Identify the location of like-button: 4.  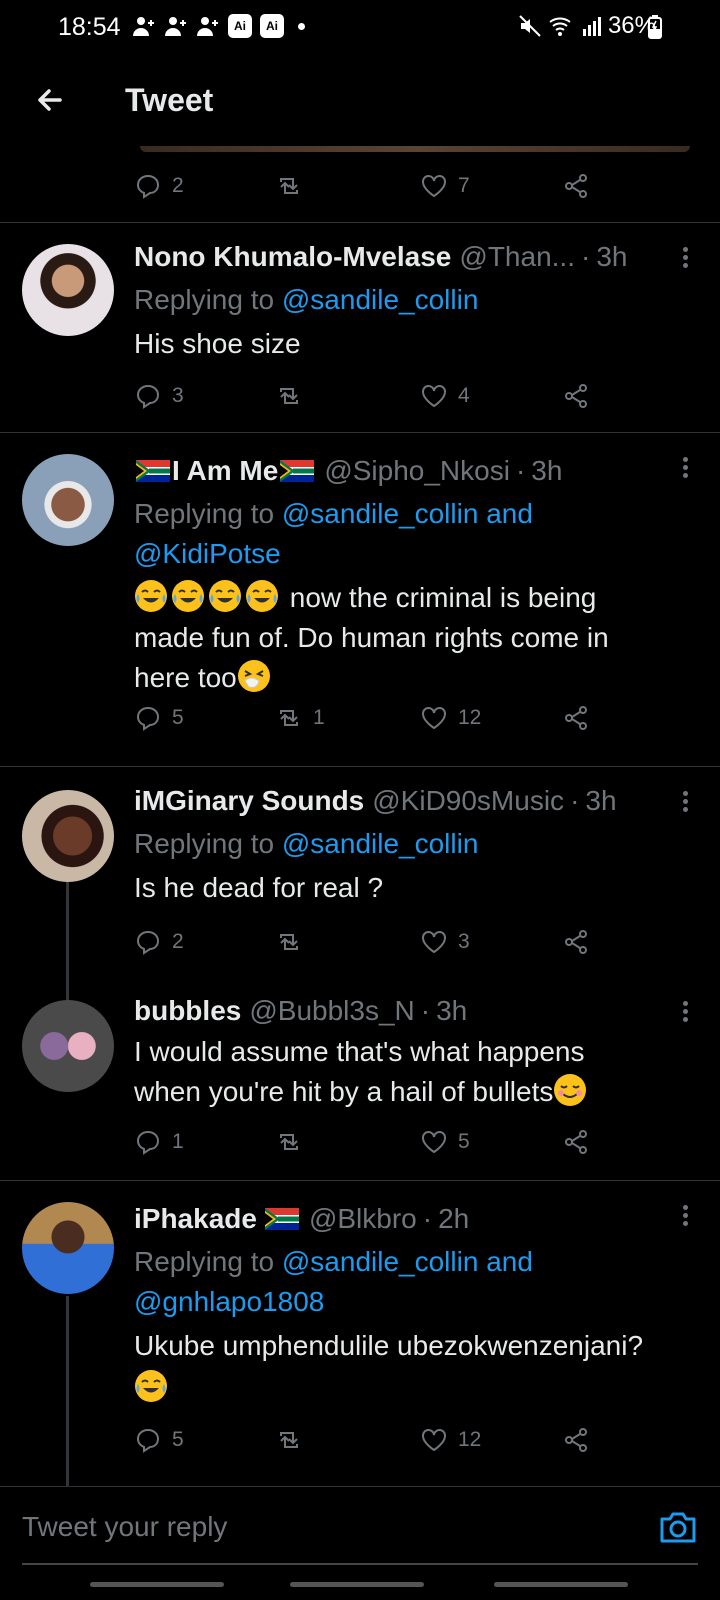
(445, 396).